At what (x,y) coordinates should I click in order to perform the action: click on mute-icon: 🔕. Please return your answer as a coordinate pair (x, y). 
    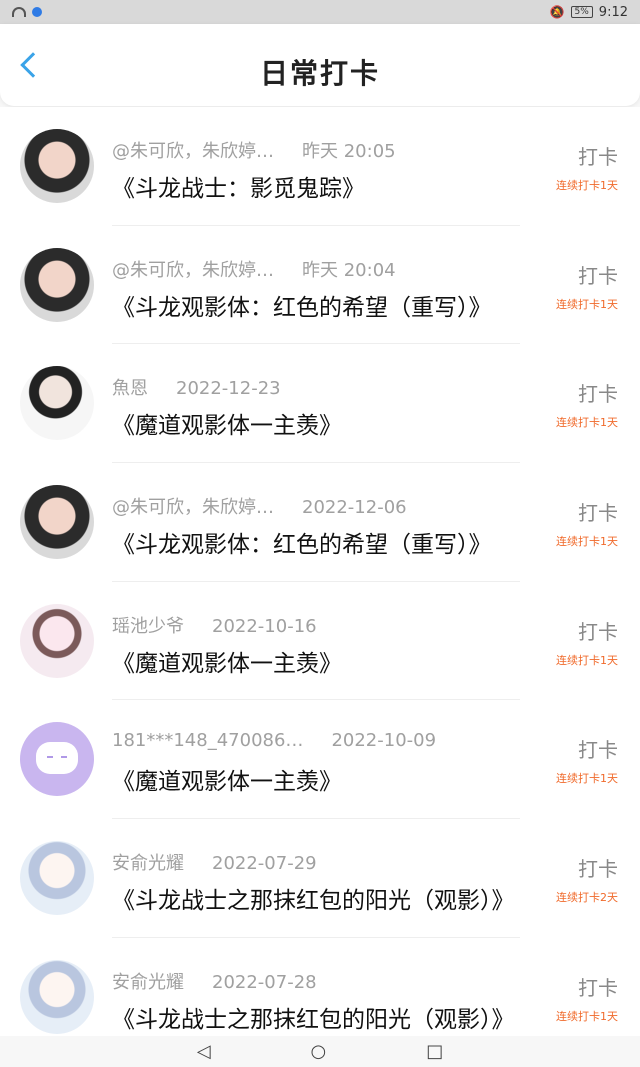
    Looking at the image, I should click on (557, 12).